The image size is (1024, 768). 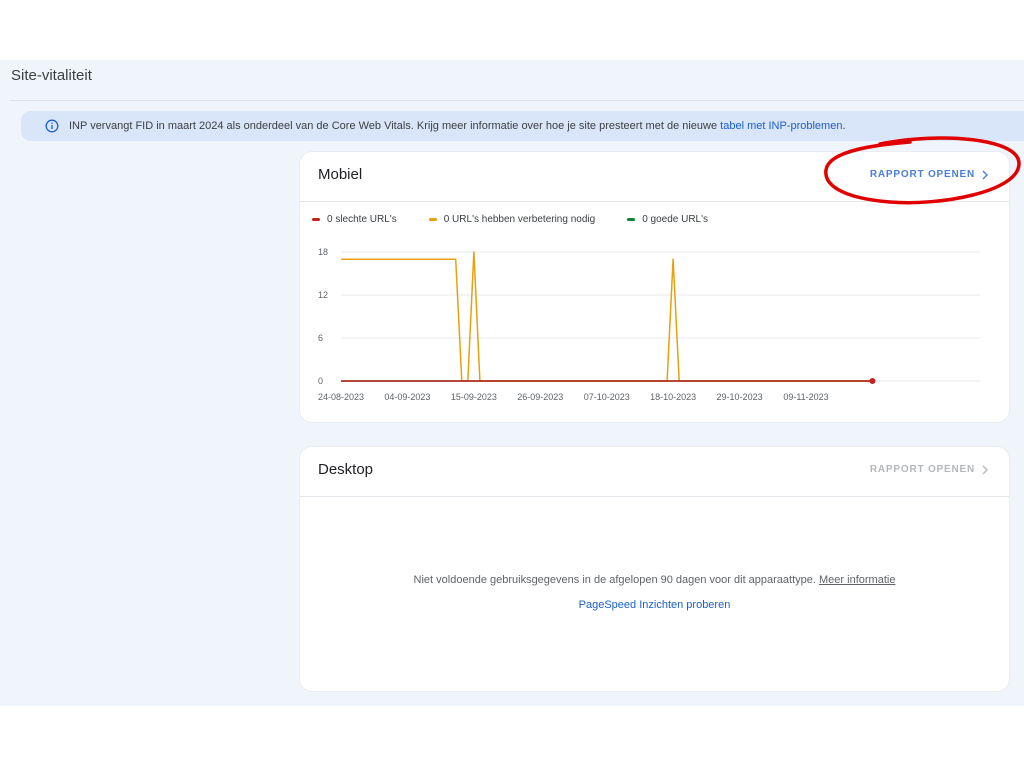 What do you see at coordinates (844, 126) in the screenshot?
I see `banner-suffix: .` at bounding box center [844, 126].